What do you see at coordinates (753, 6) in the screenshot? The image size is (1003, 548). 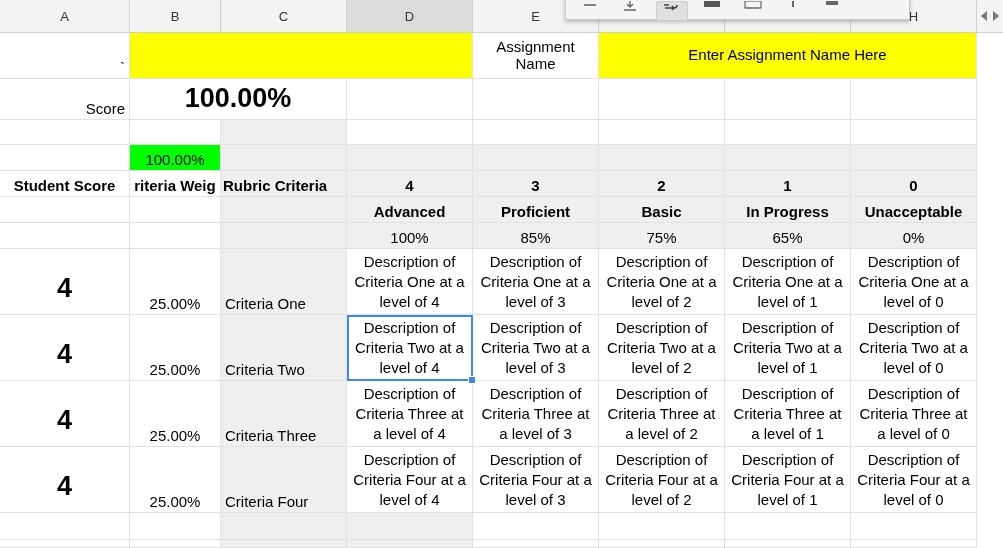 I see `borders-icon` at bounding box center [753, 6].